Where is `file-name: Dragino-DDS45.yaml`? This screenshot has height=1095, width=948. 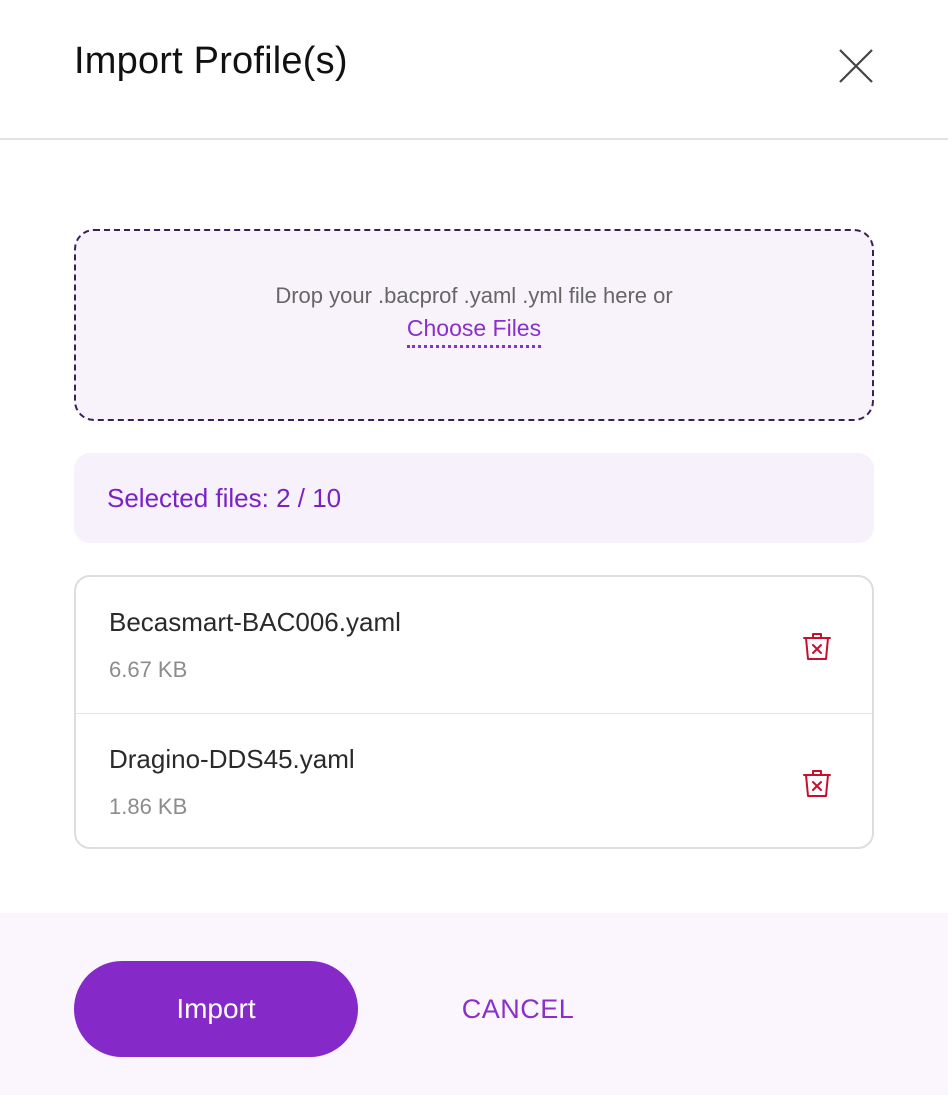 file-name: Dragino-DDS45.yaml is located at coordinates (232, 759).